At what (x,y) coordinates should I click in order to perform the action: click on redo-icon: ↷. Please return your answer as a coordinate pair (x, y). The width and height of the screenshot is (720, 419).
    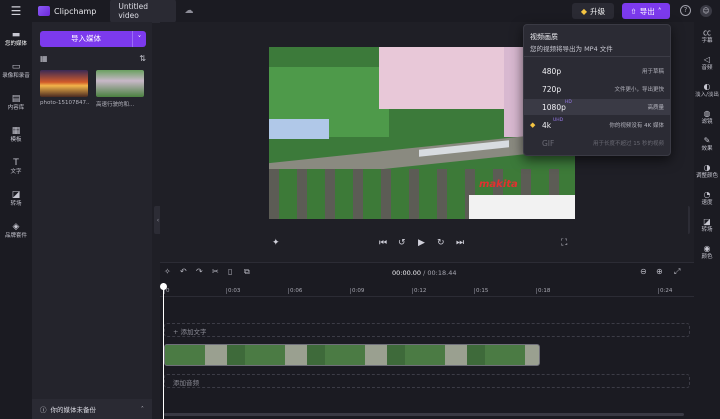
    Looking at the image, I should click on (199, 271).